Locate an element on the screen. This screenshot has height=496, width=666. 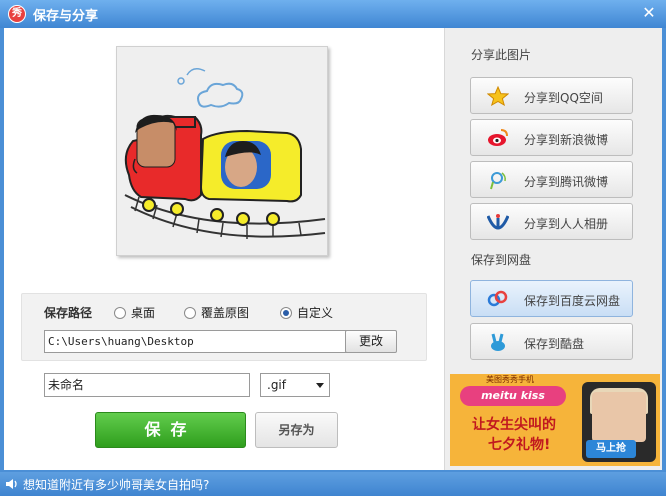
kupan-rabbit-icon is located at coordinates (498, 342).